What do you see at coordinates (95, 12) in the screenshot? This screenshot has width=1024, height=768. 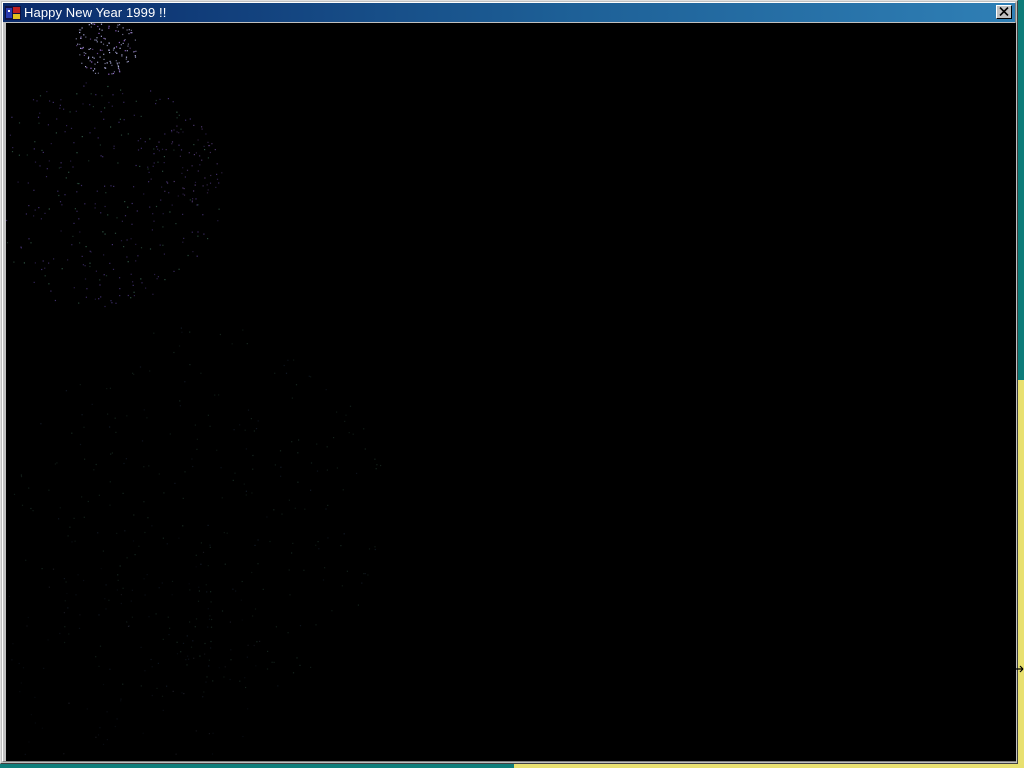 I see `window-title: Happy New Year 1999 !!` at bounding box center [95, 12].